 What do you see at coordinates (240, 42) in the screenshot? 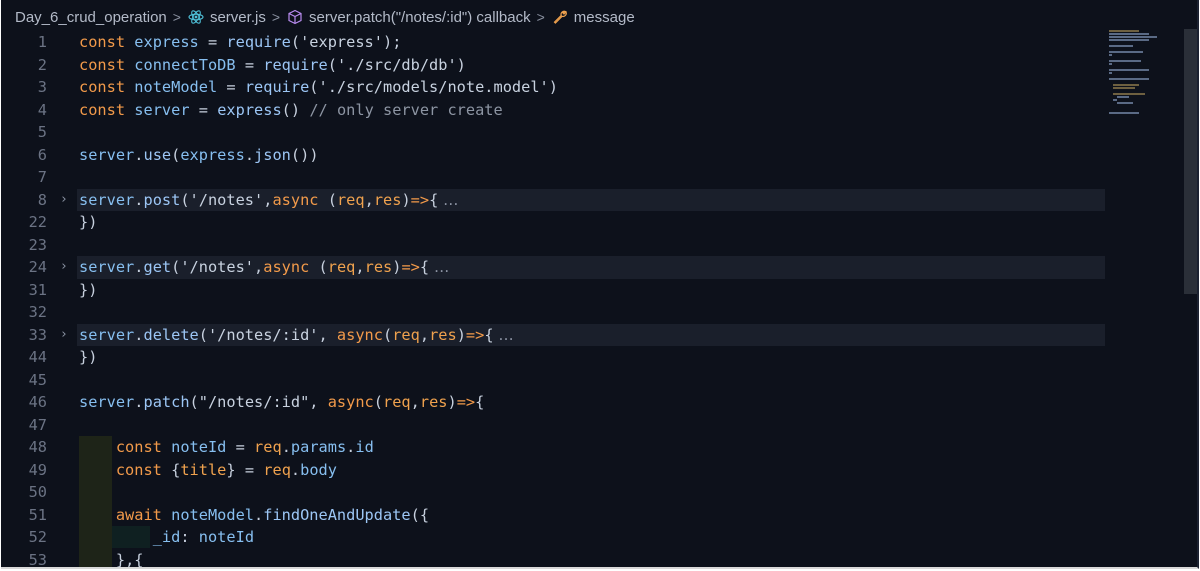
I see `code-text: const express = require('express');` at bounding box center [240, 42].